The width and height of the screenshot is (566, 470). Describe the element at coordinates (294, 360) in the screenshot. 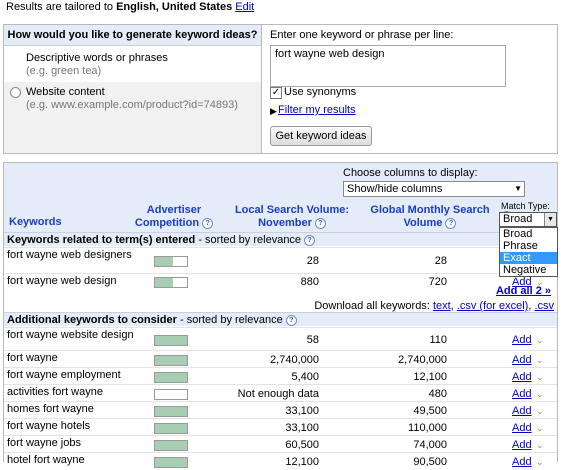

I see `local-volume-cell: 2,740,000` at that location.